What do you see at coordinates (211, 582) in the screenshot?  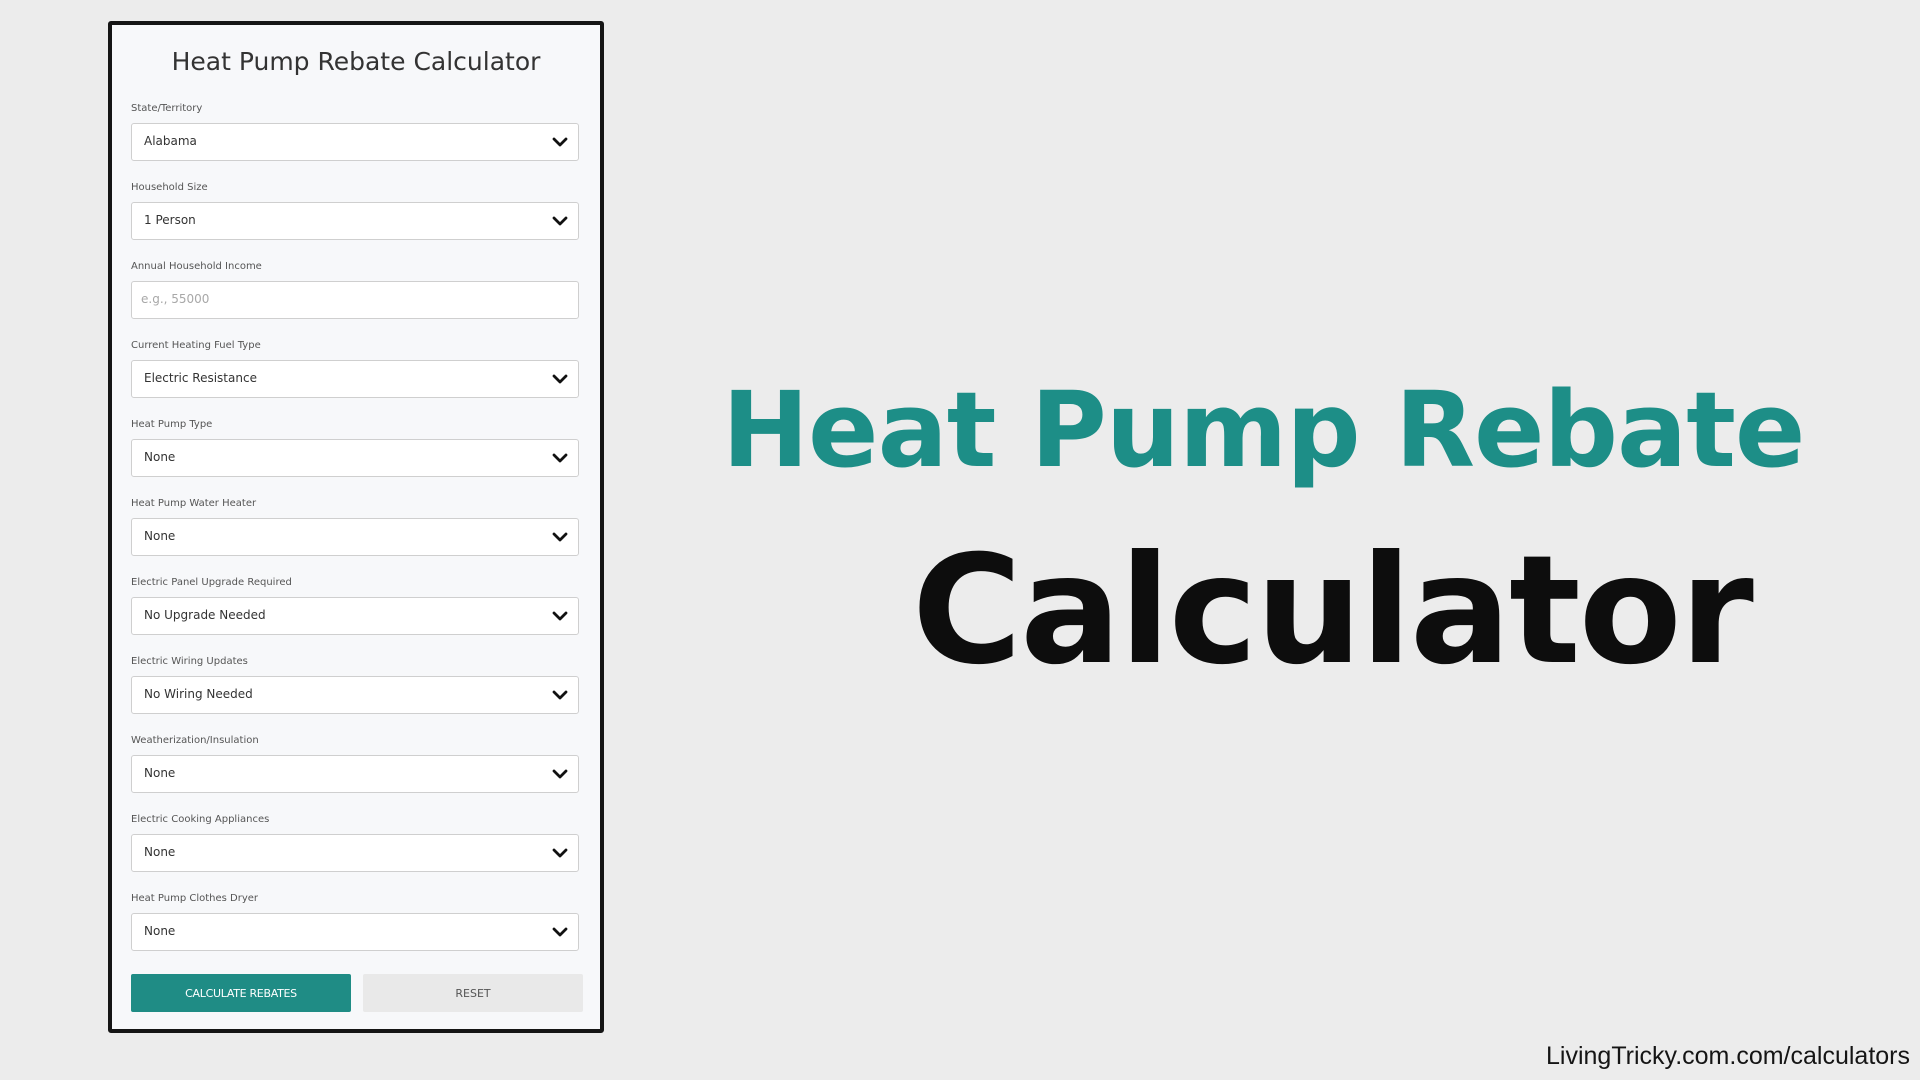 I see `panel-upgrade-label: Electric Panel Upgrade Required` at bounding box center [211, 582].